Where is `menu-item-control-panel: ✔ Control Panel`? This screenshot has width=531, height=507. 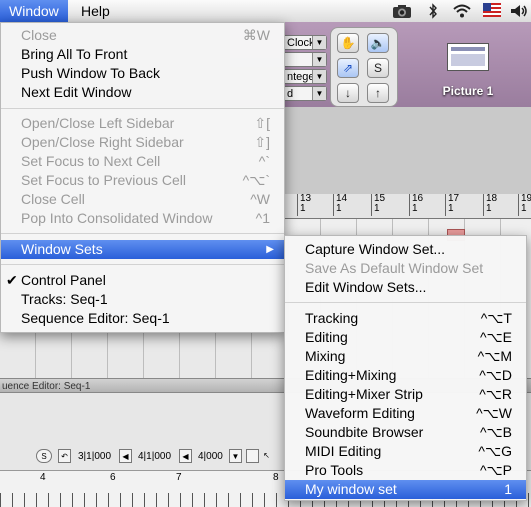
menu-item-control-panel: ✔ Control Panel is located at coordinates (142, 280).